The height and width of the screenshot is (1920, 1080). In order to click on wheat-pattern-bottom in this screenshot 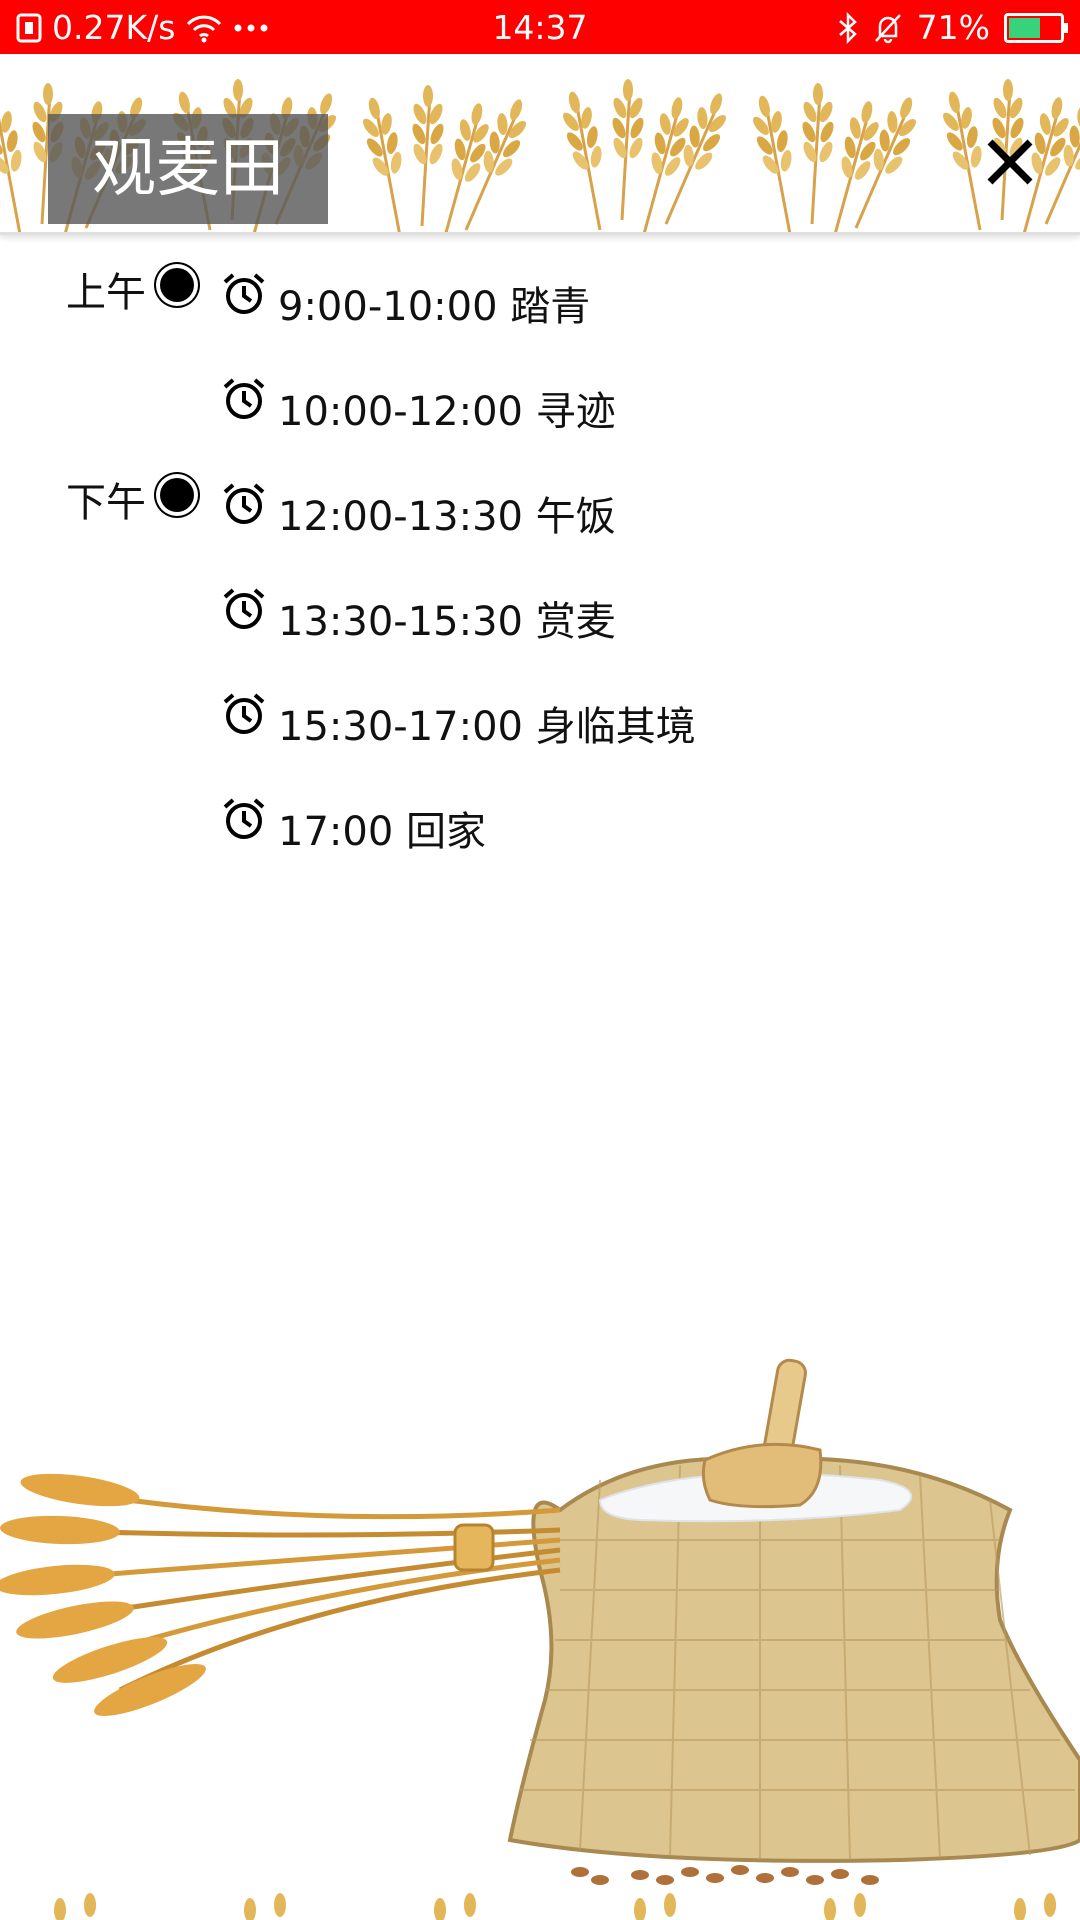, I will do `click(555, 1906)`.